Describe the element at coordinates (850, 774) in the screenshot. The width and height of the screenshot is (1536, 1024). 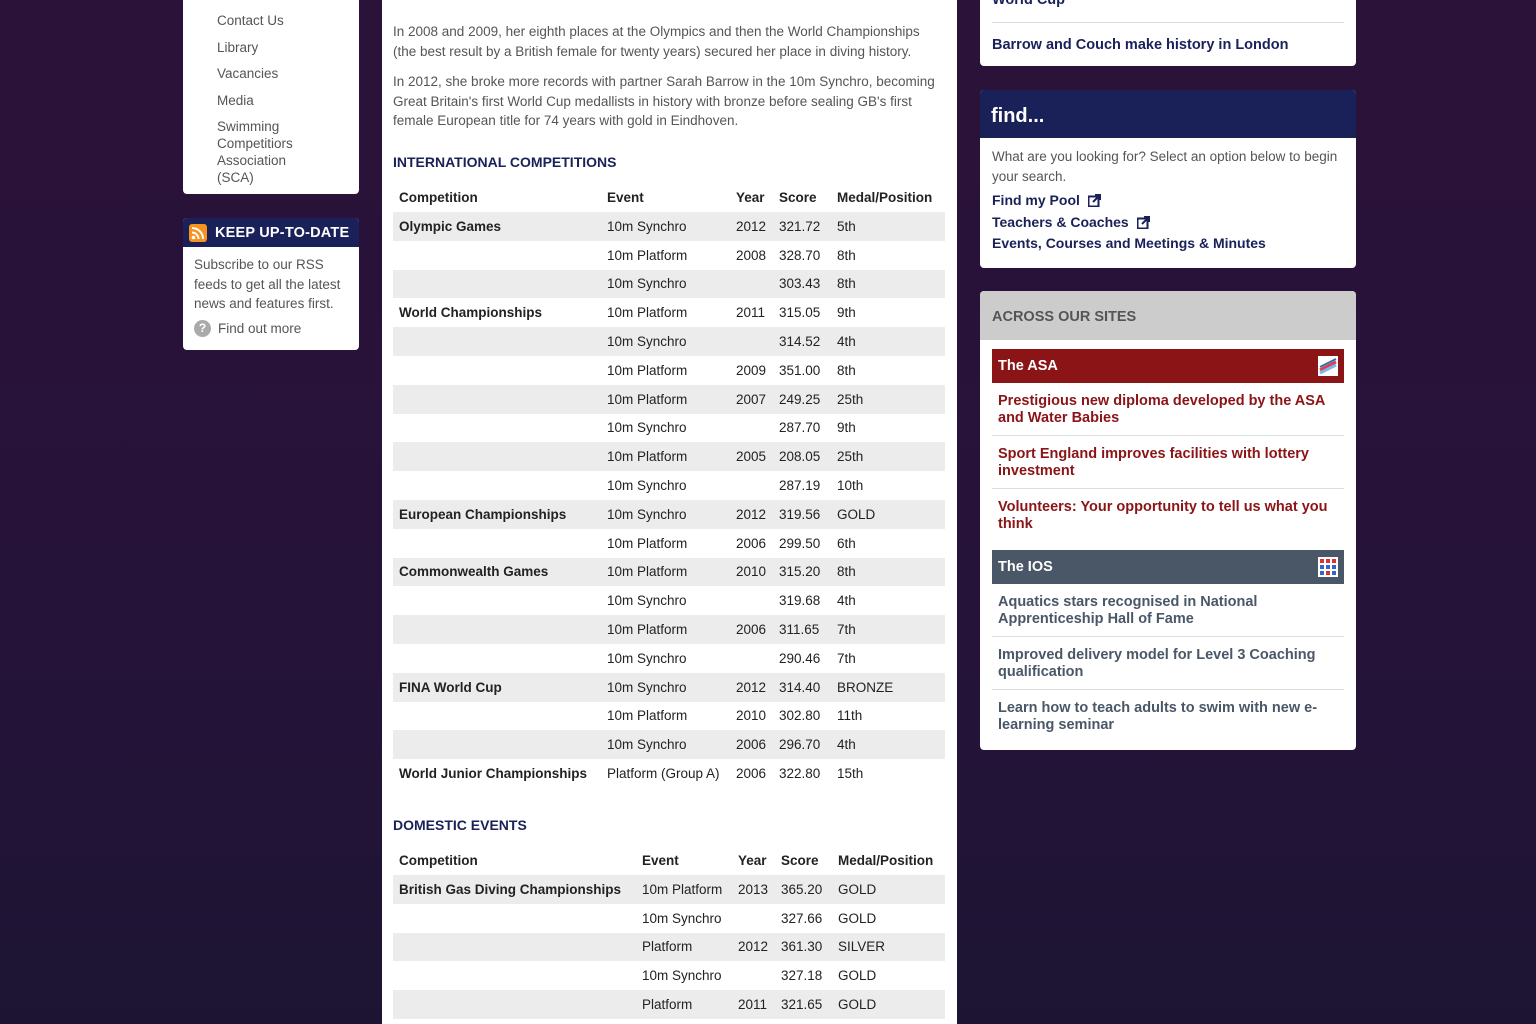
I see `cell-medal: 15th` at that location.